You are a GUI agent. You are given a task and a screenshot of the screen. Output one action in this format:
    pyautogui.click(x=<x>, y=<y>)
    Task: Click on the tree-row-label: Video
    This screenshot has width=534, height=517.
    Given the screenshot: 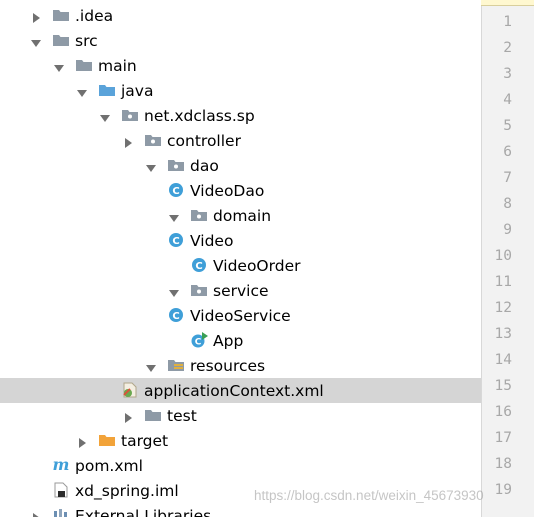 What is the action you would take?
    pyautogui.click(x=212, y=241)
    